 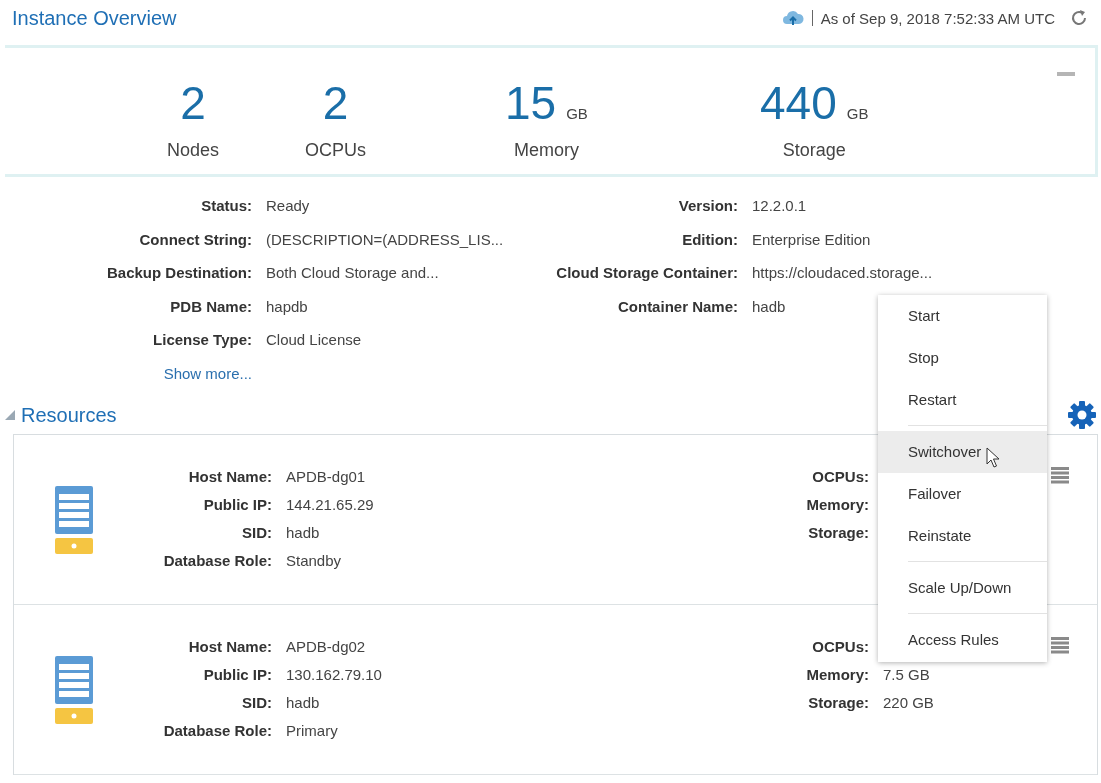 What do you see at coordinates (314, 339) in the screenshot?
I see `field-value: Cloud License` at bounding box center [314, 339].